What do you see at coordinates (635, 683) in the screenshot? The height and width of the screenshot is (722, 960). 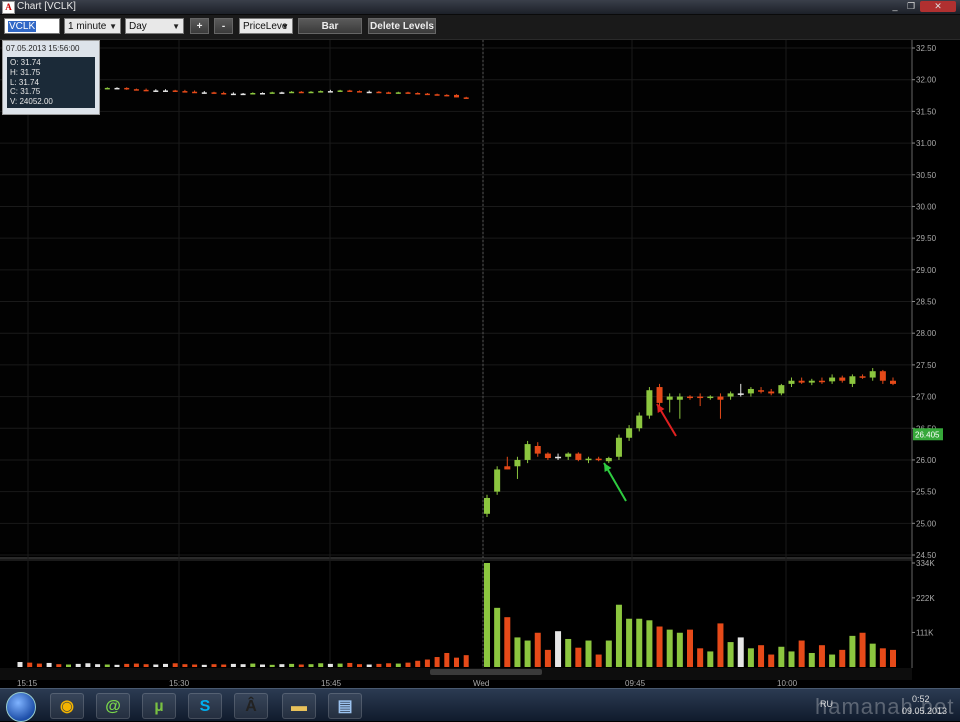 I see `time-tick-label: 09:45` at bounding box center [635, 683].